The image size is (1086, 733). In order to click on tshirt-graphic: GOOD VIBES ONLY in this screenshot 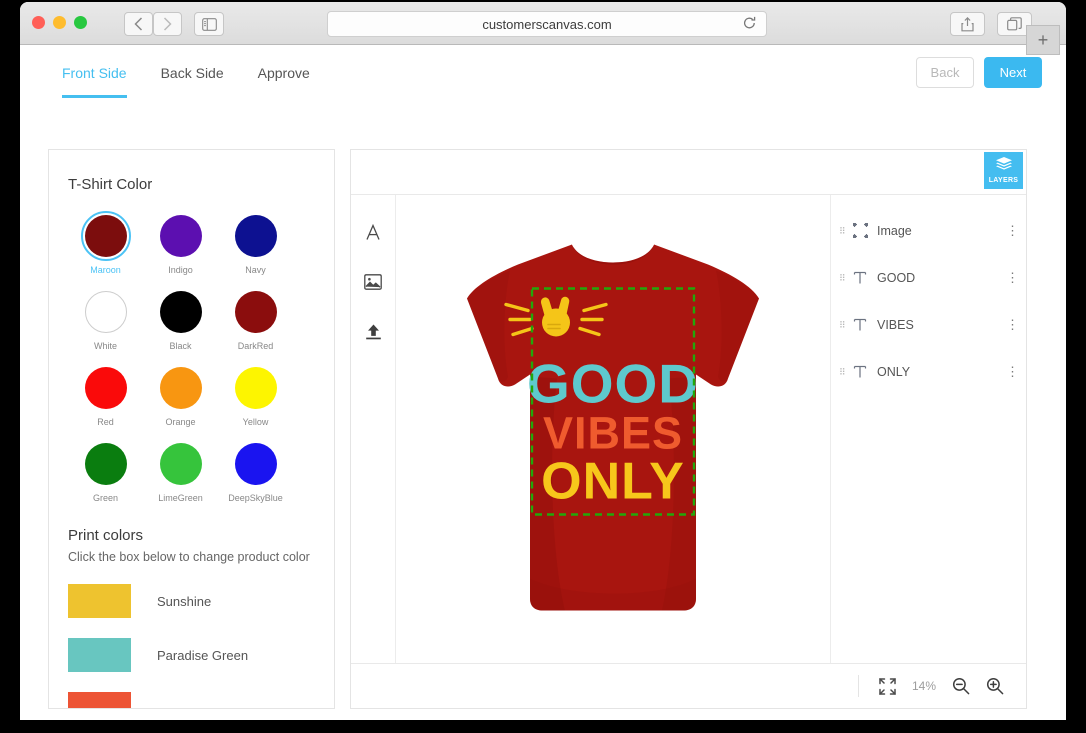, I will do `click(613, 424)`.